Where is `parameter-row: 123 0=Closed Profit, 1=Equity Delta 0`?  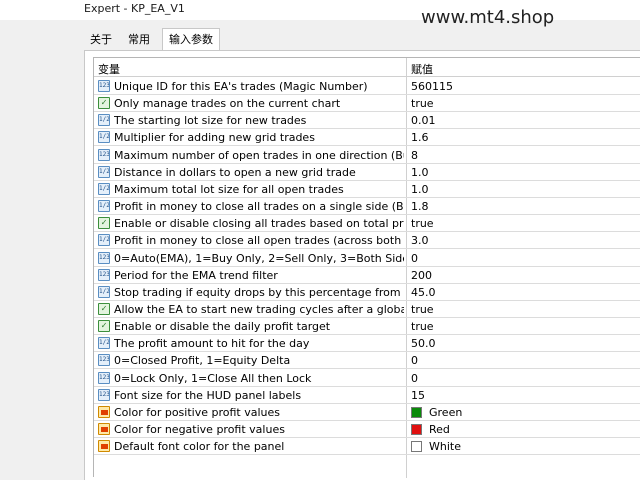 parameter-row: 123 0=Closed Profit, 1=Equity Delta 0 is located at coordinates (367, 361).